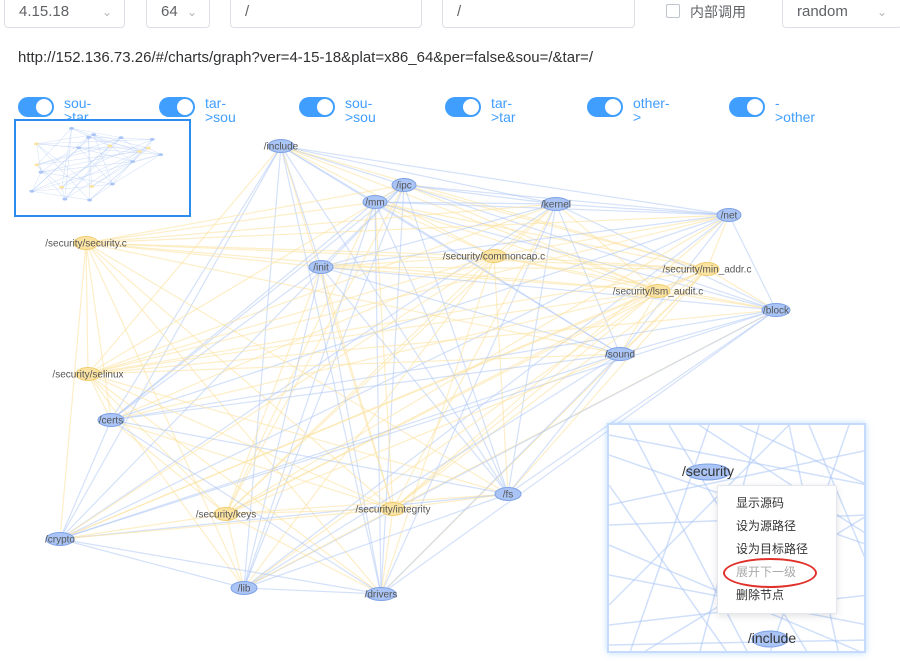 This screenshot has height=661, width=900. I want to click on node-context-menu: 显示源码 设为源路径 设为目标路径 展开下一级 删除节点, so click(777, 549).